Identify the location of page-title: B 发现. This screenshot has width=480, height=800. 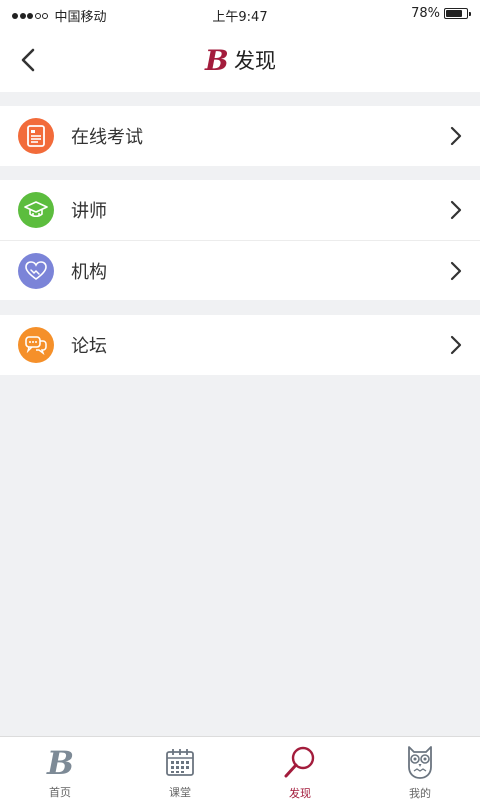
(240, 60).